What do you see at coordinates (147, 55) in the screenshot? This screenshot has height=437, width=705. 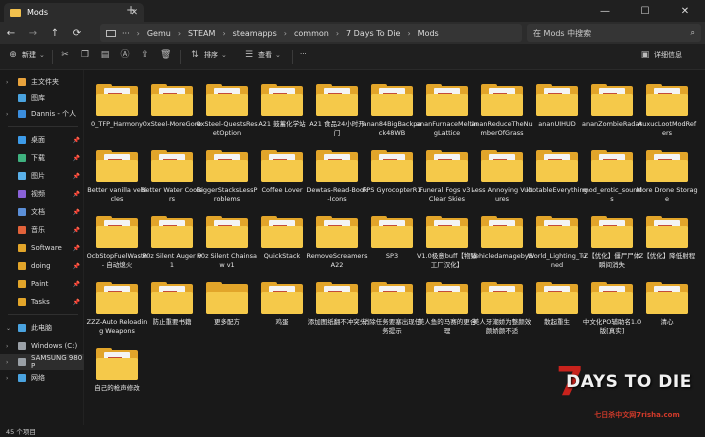 I see `share-button: ⇪` at bounding box center [147, 55].